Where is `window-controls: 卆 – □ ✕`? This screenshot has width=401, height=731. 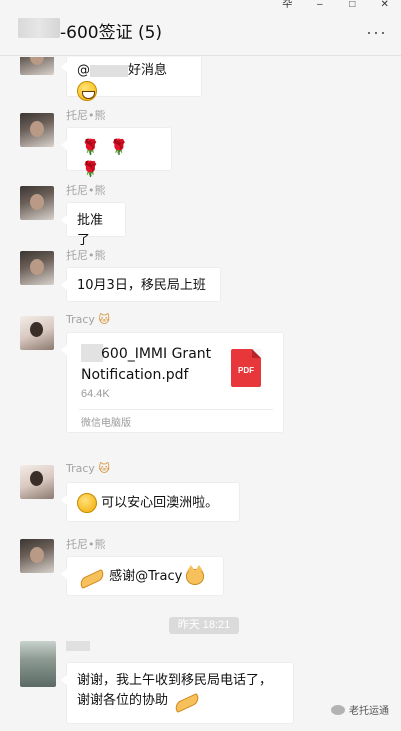 window-controls: 卆 – □ ✕ is located at coordinates (336, 6).